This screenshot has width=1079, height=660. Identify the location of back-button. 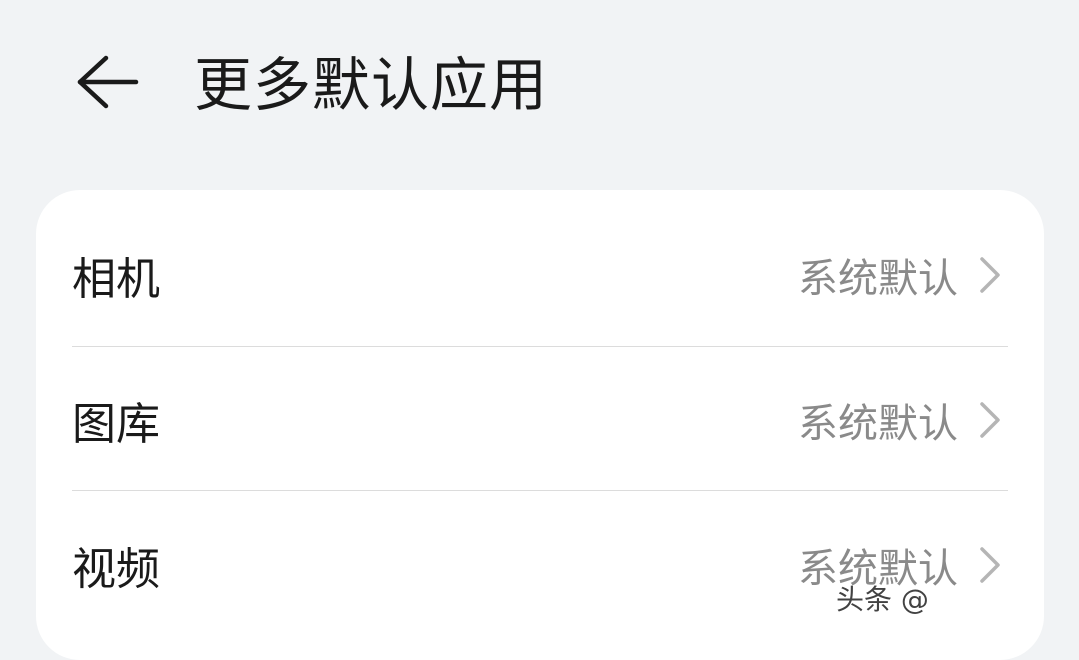
(106, 82).